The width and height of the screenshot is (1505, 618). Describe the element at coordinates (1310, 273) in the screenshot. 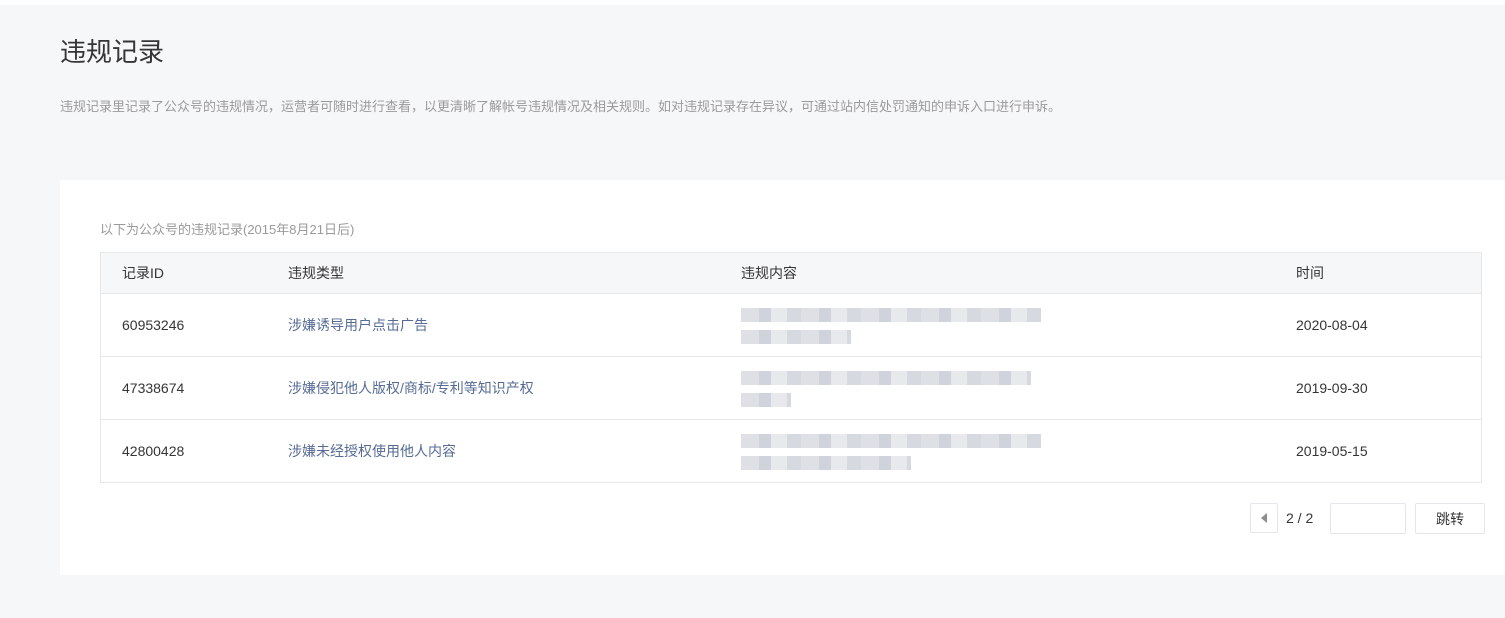

I see `column-header-time: 时间` at that location.